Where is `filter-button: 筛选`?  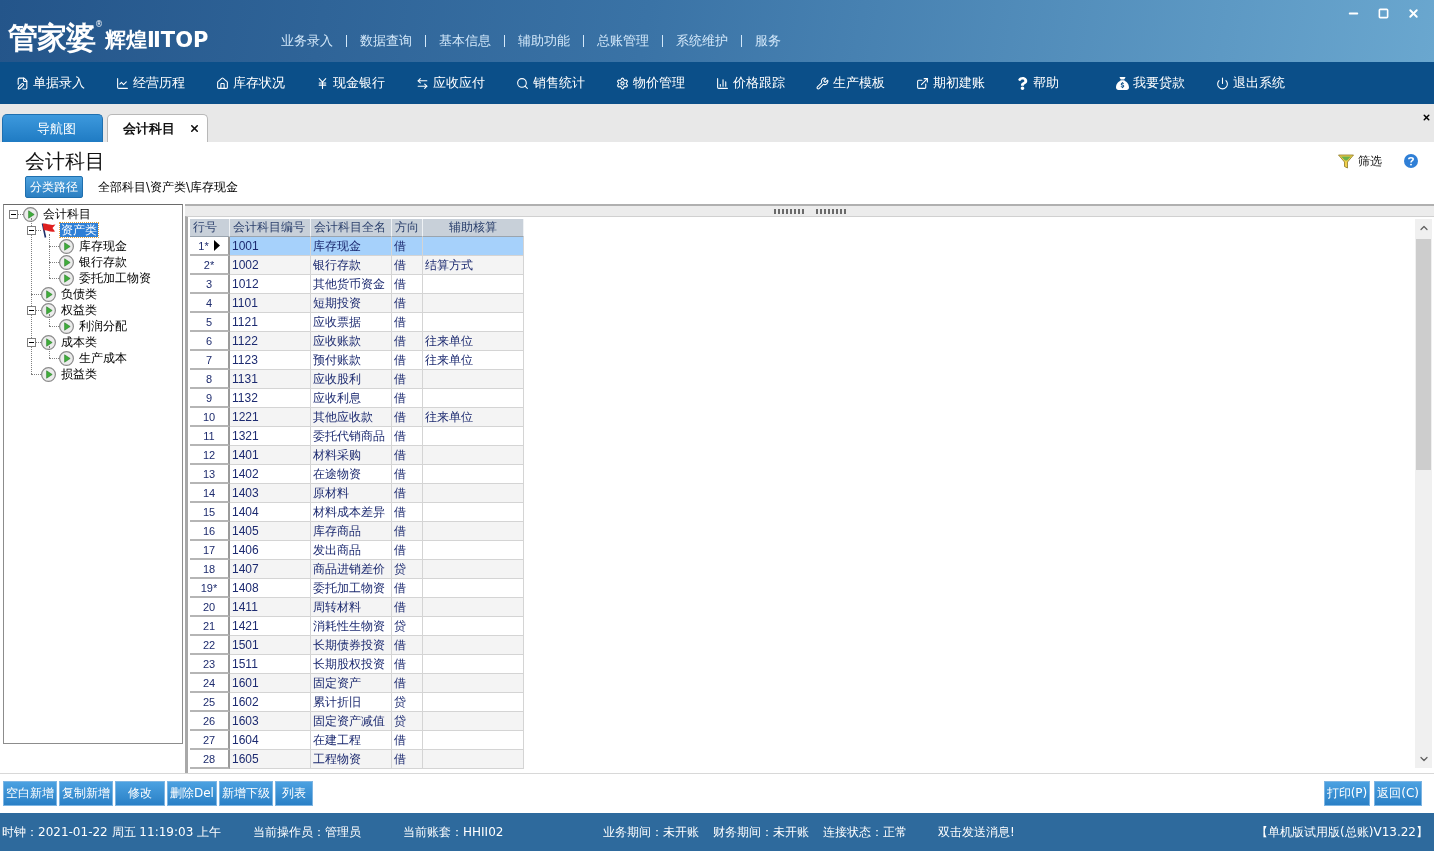
filter-button: 筛选 is located at coordinates (1360, 161).